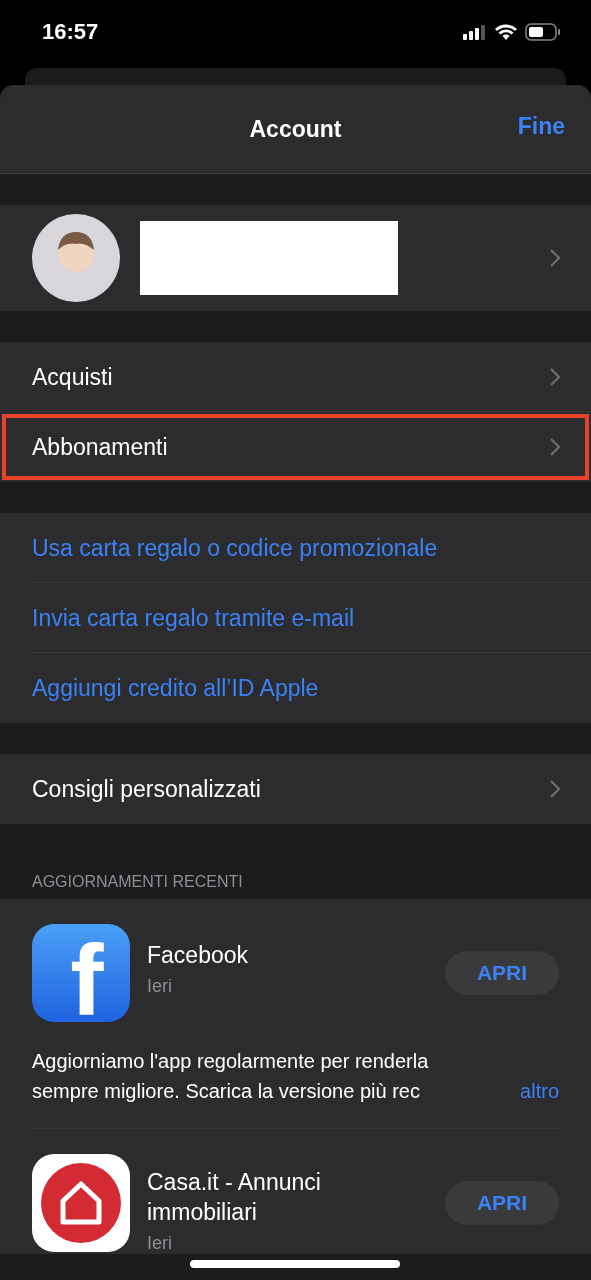  Describe the element at coordinates (295, 258) in the screenshot. I see `profile-row` at that location.